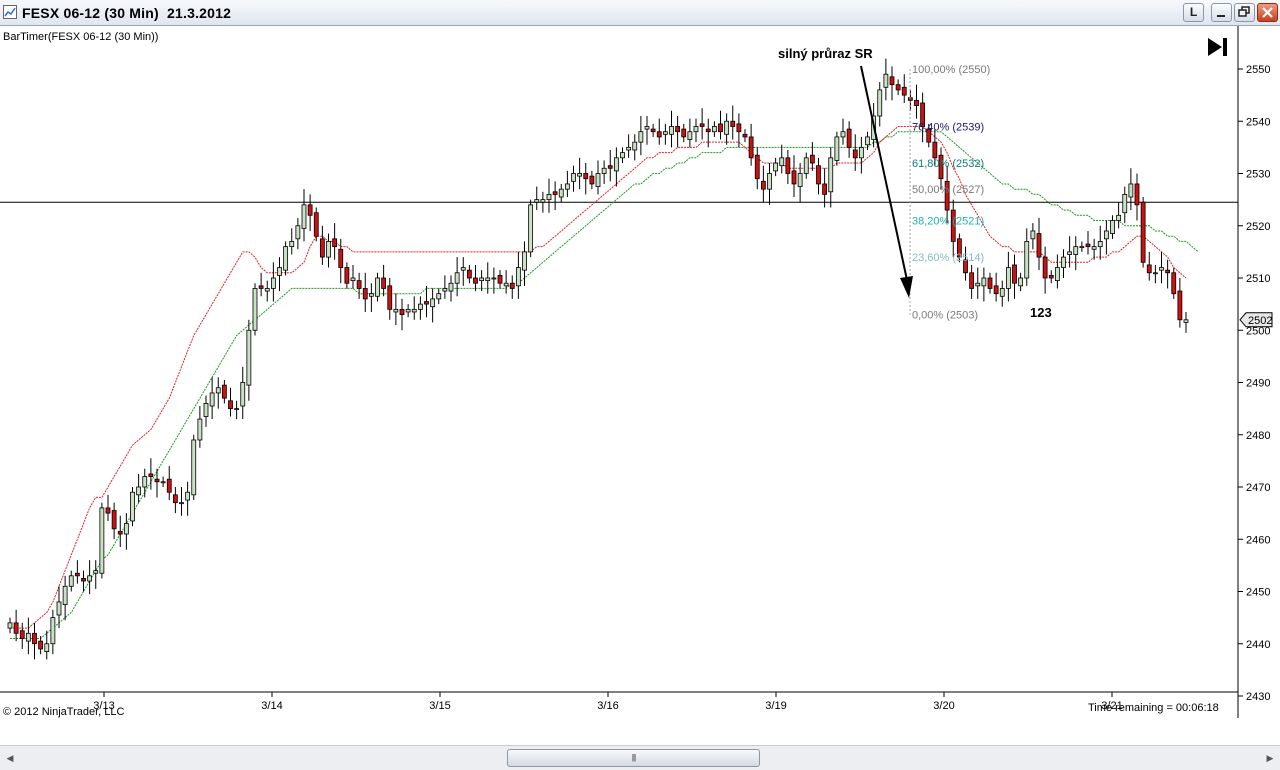 The image size is (1280, 770). I want to click on y-tick-label: 2550, so click(1258, 70).